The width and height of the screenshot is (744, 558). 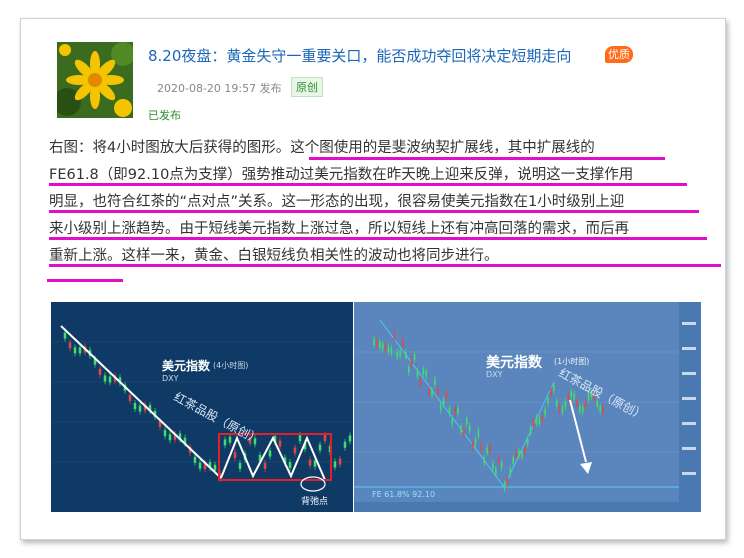 What do you see at coordinates (164, 115) in the screenshot?
I see `publish-status: 已发布` at bounding box center [164, 115].